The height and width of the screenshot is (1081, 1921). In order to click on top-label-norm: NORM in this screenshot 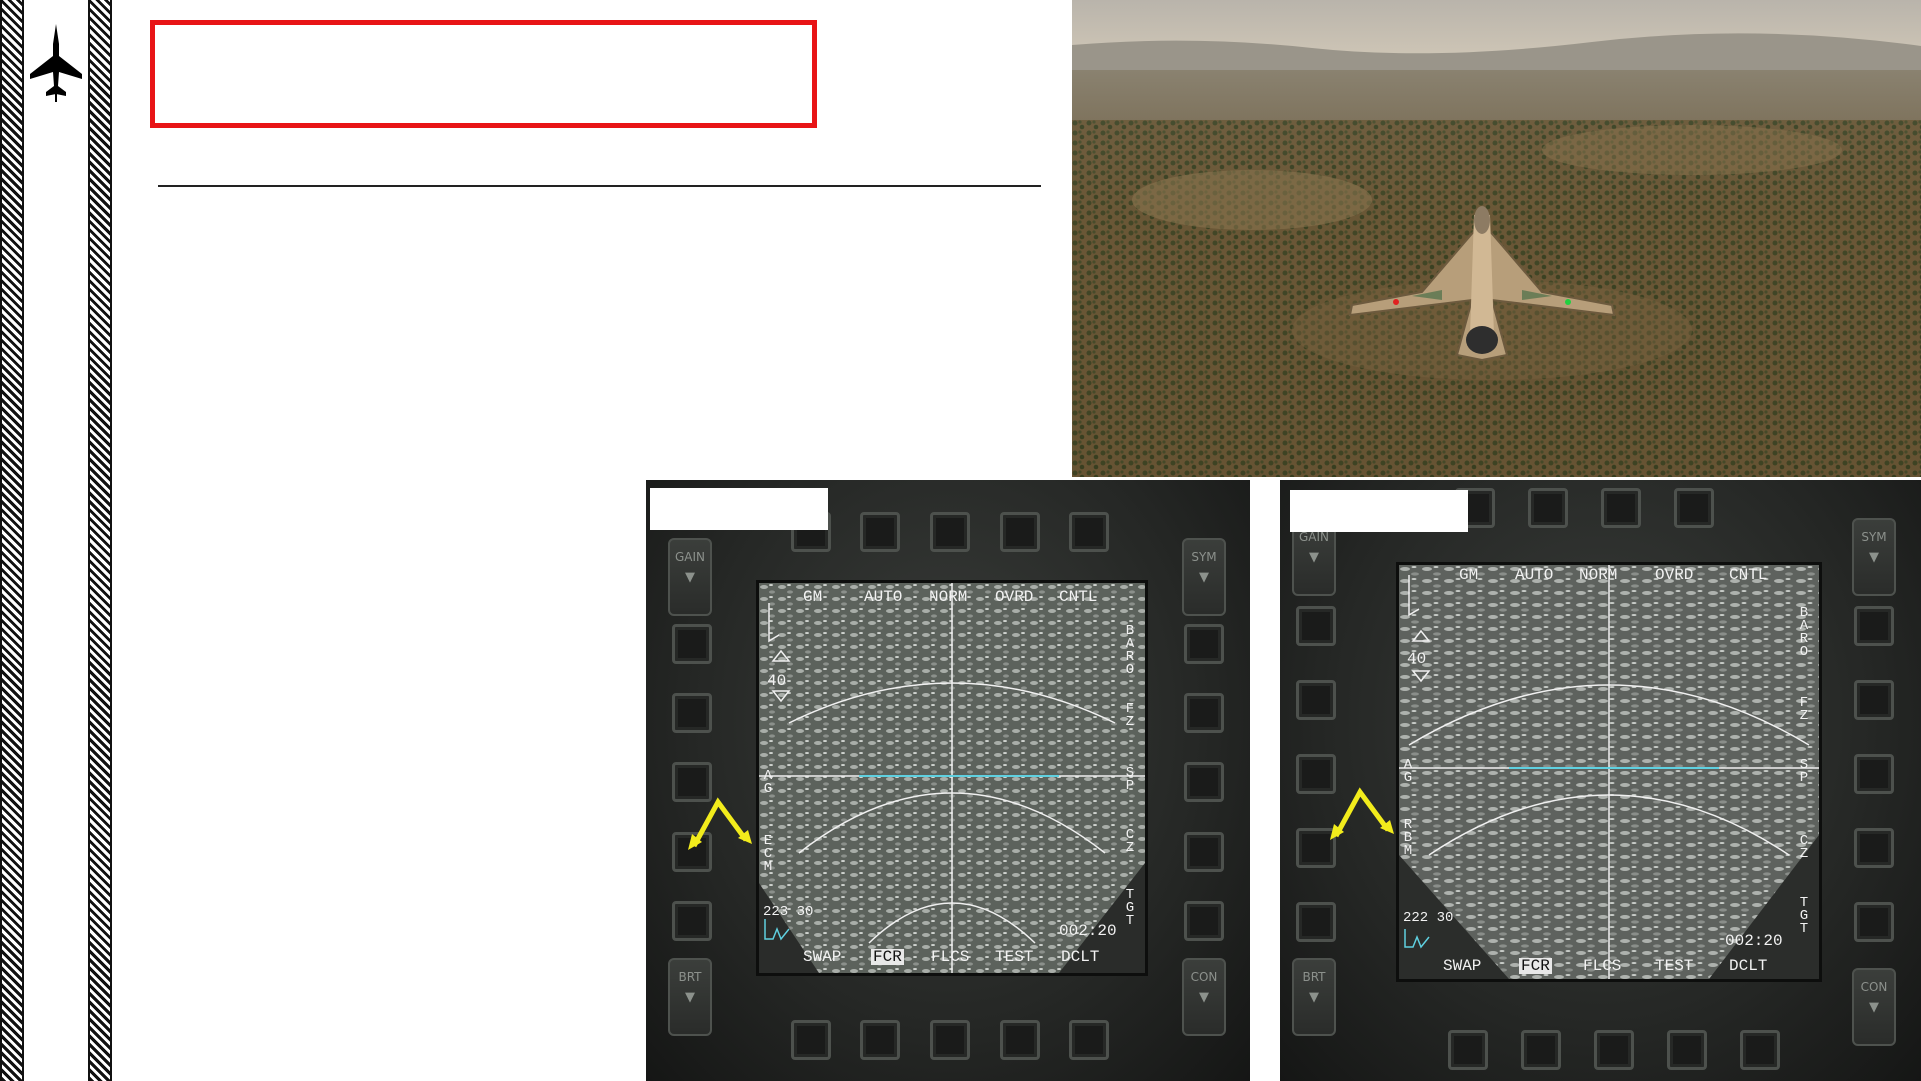, I will do `click(1598, 575)`.